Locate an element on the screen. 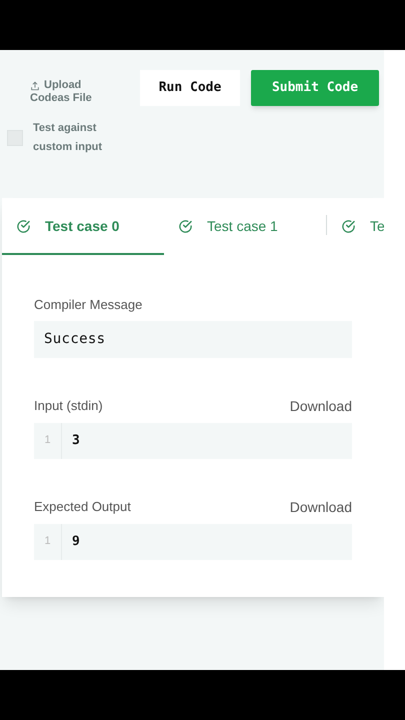  code-line: 3 is located at coordinates (75, 441).